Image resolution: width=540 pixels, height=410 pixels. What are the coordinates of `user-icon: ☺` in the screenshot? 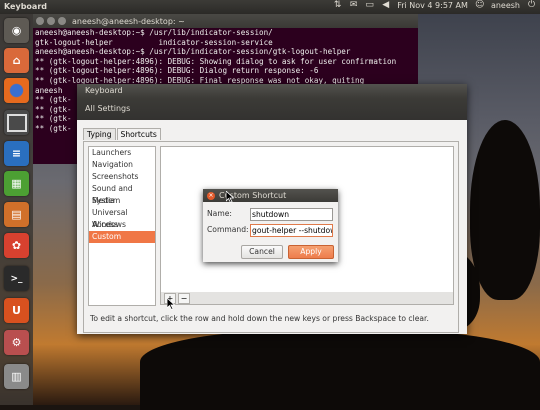 It's located at (479, 5).